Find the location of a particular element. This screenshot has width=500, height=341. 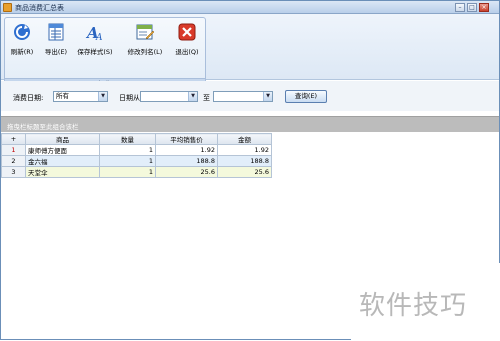

date-label: 消费日期: is located at coordinates (28, 98).